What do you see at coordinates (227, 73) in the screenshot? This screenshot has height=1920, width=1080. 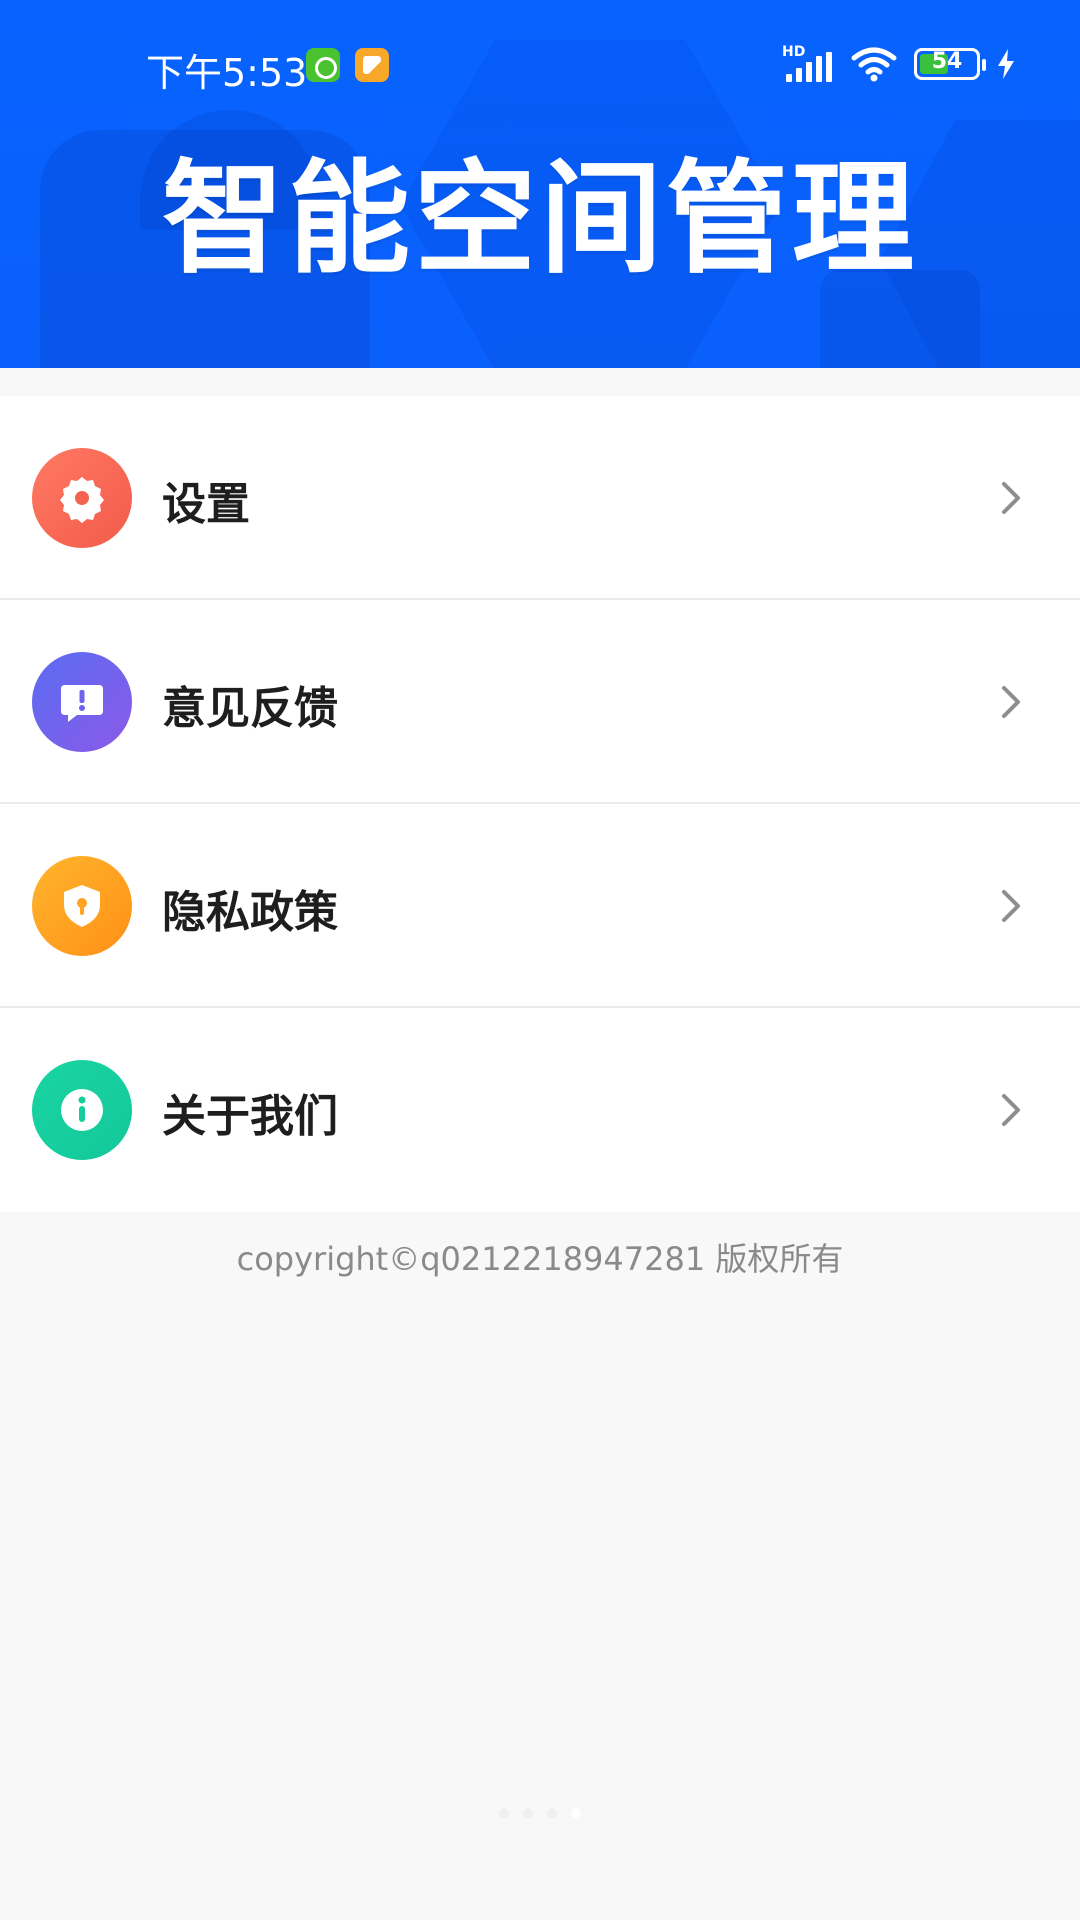 I see `status-time: 下午5:53` at bounding box center [227, 73].